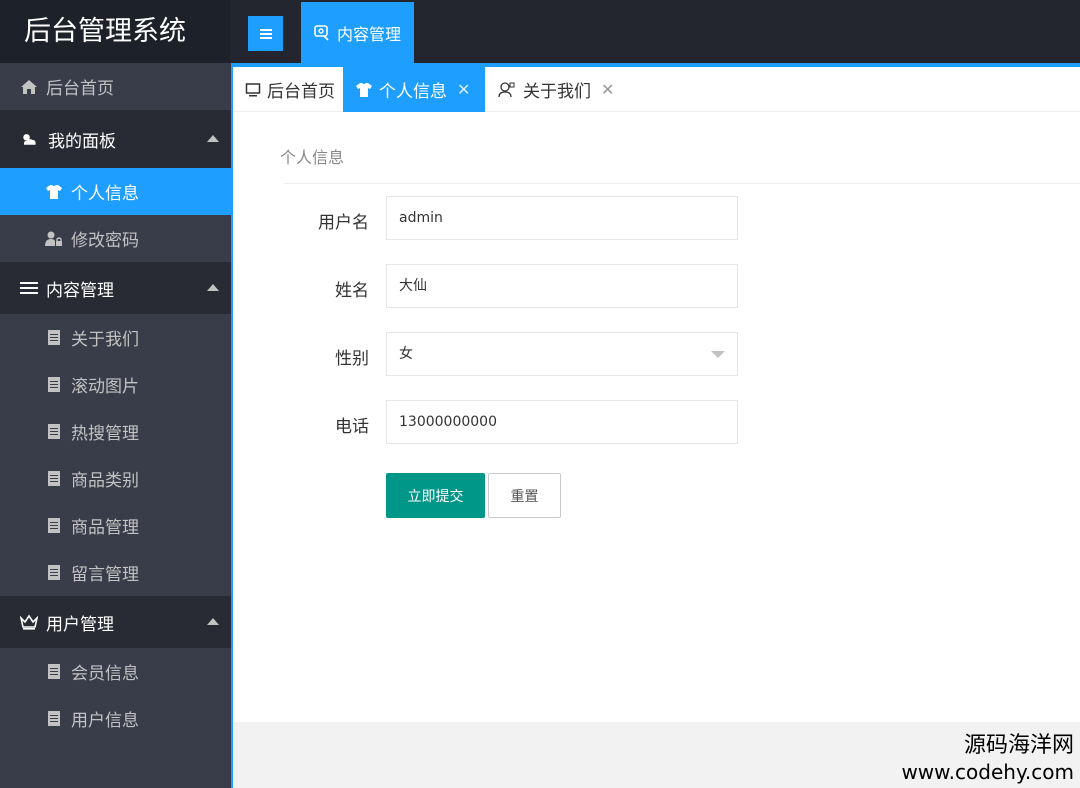 Image resolution: width=1080 pixels, height=788 pixels. Describe the element at coordinates (105, 481) in the screenshot. I see `sidebar-item-label: 商品类别` at that location.